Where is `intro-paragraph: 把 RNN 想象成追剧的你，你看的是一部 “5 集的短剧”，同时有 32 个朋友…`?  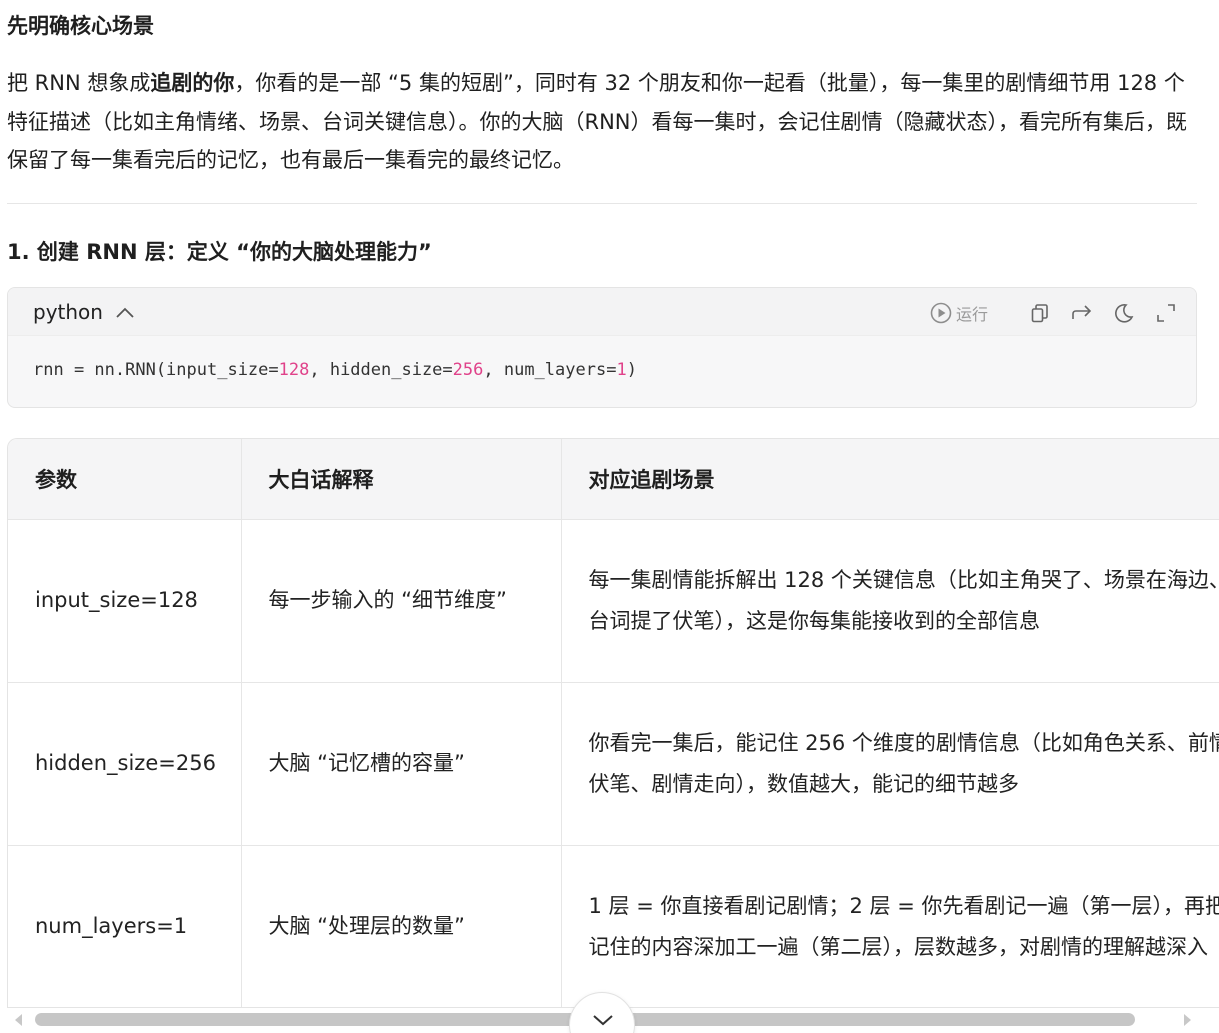
intro-paragraph: 把 RNN 想象成追剧的你，你看的是一部 “5 集的短剧”，同时有 32 个朋友… is located at coordinates (604, 122).